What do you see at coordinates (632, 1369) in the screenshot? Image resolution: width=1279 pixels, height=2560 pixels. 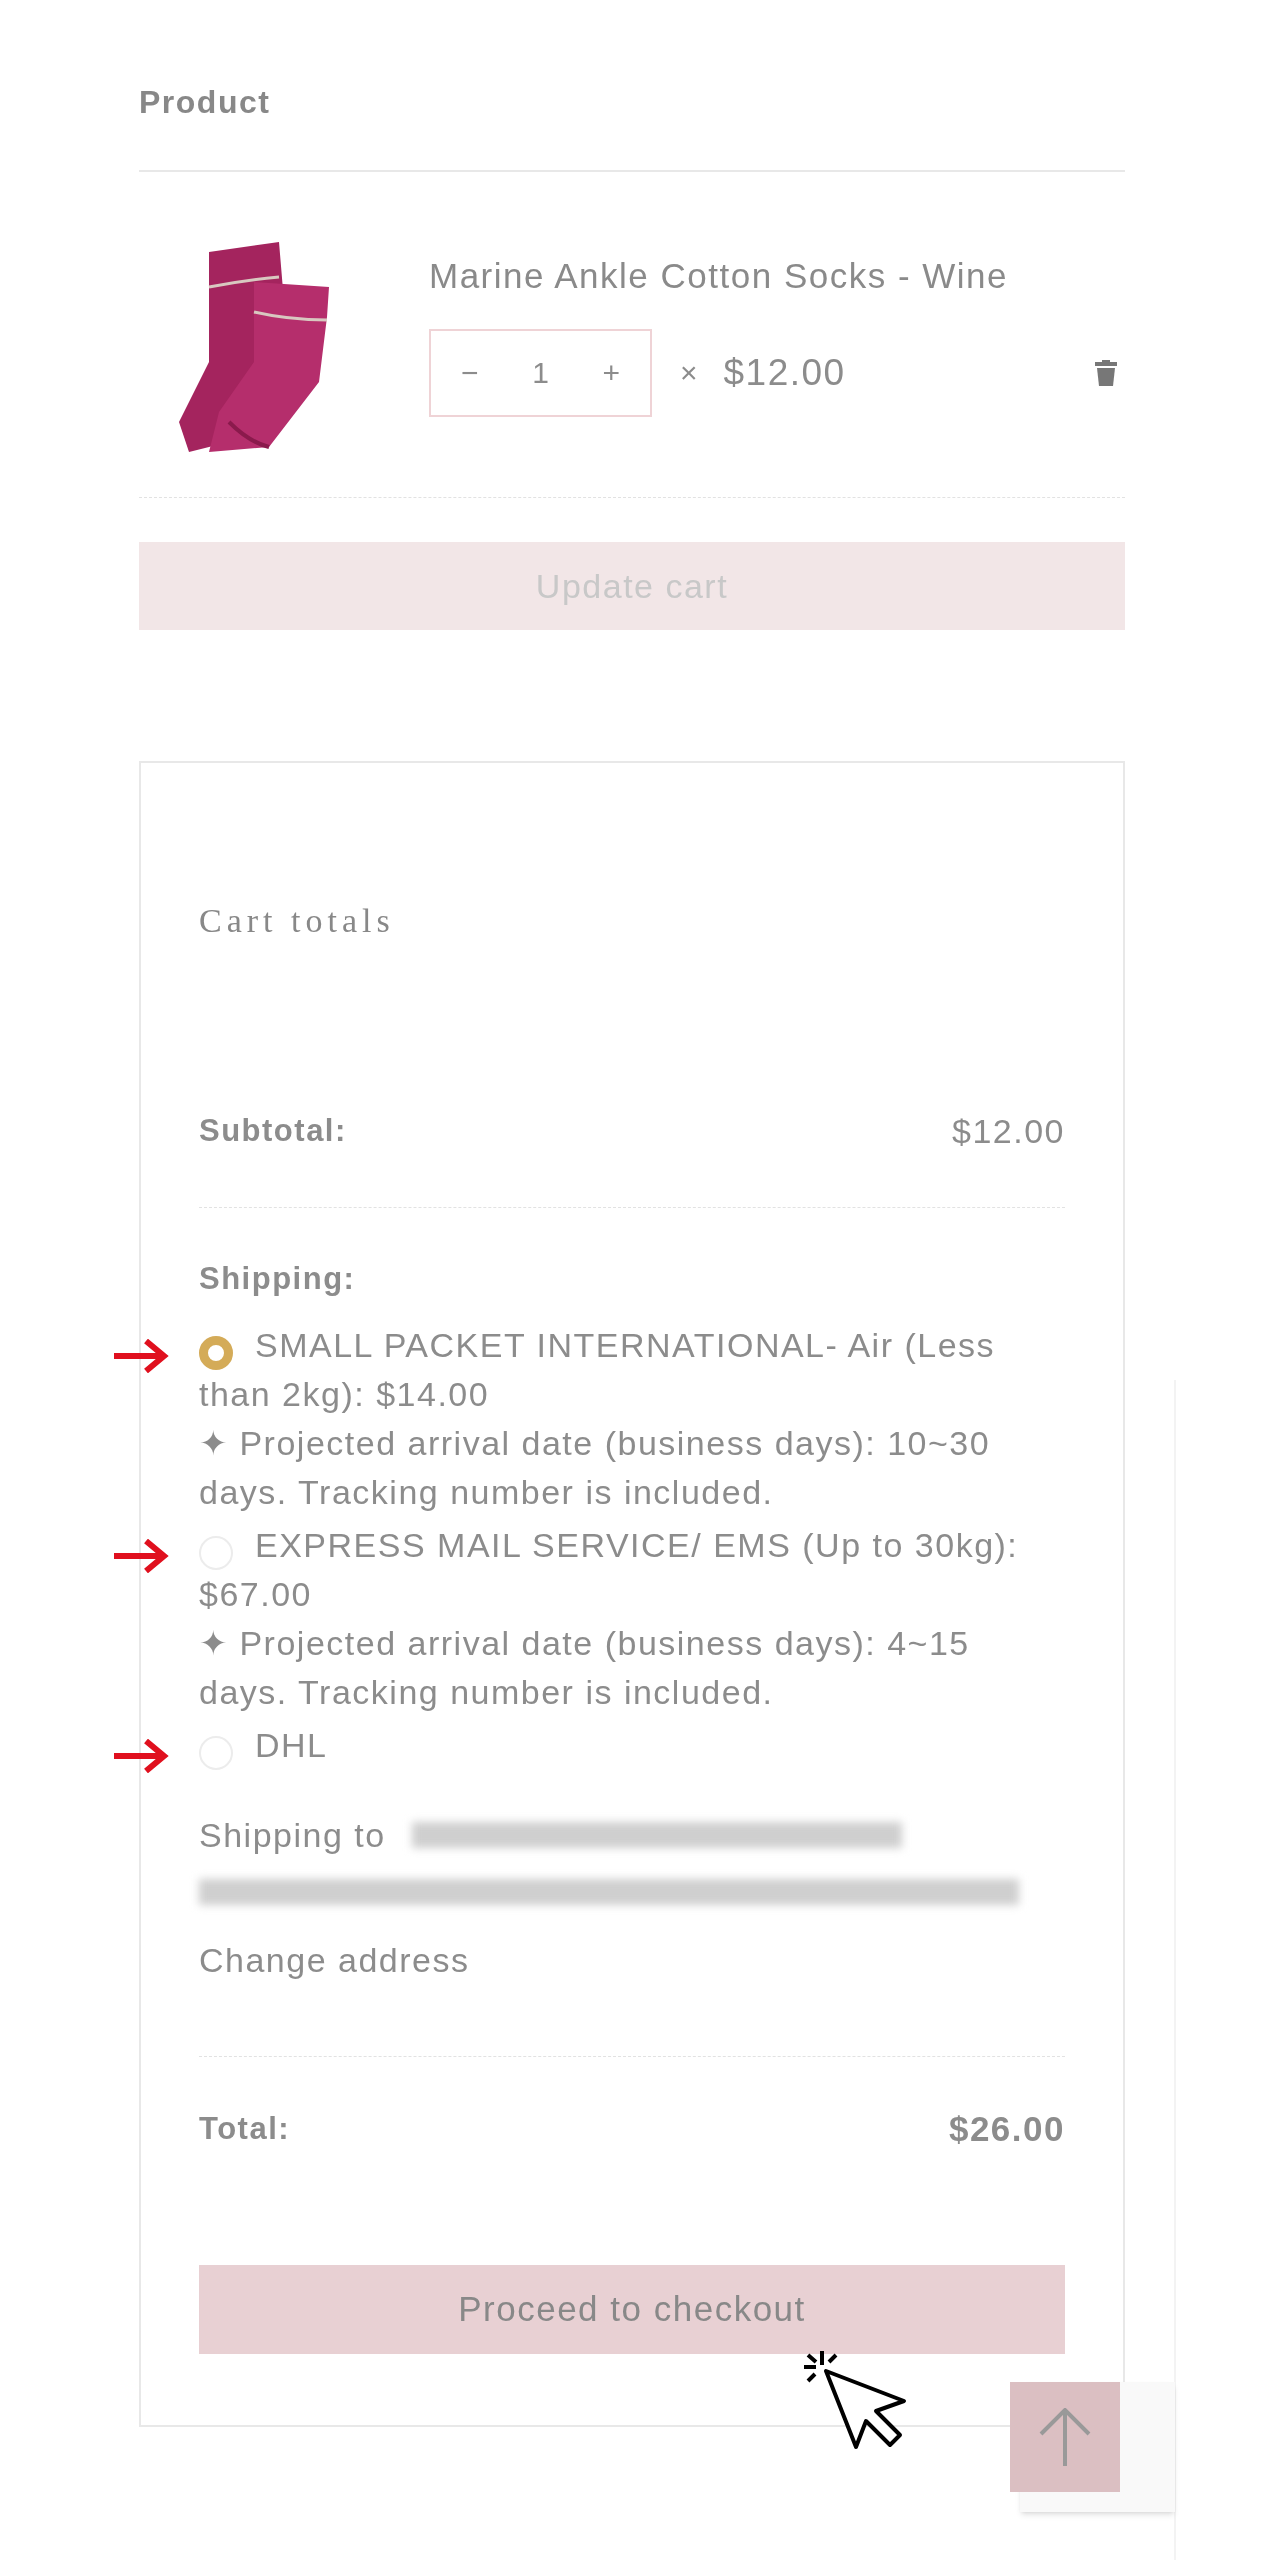 I see `shipping-option-label: SMALL PACKET INTERNATIONAL- Air (Less than 2kg): $14.00` at bounding box center [632, 1369].